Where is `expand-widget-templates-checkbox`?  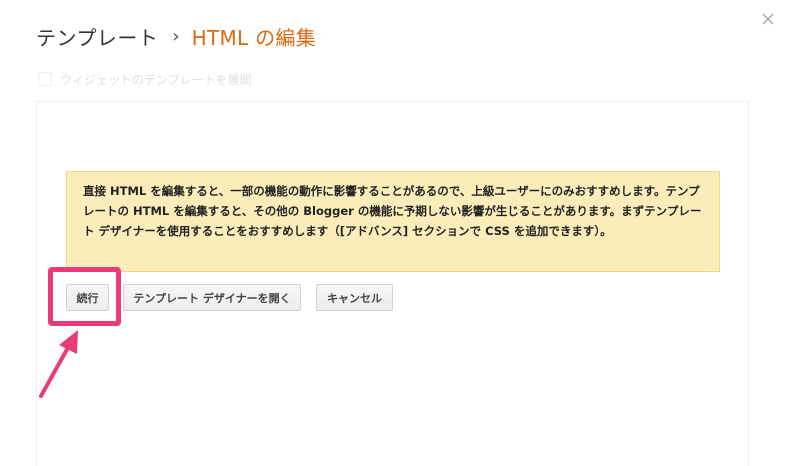
expand-widget-templates-checkbox is located at coordinates (45, 79).